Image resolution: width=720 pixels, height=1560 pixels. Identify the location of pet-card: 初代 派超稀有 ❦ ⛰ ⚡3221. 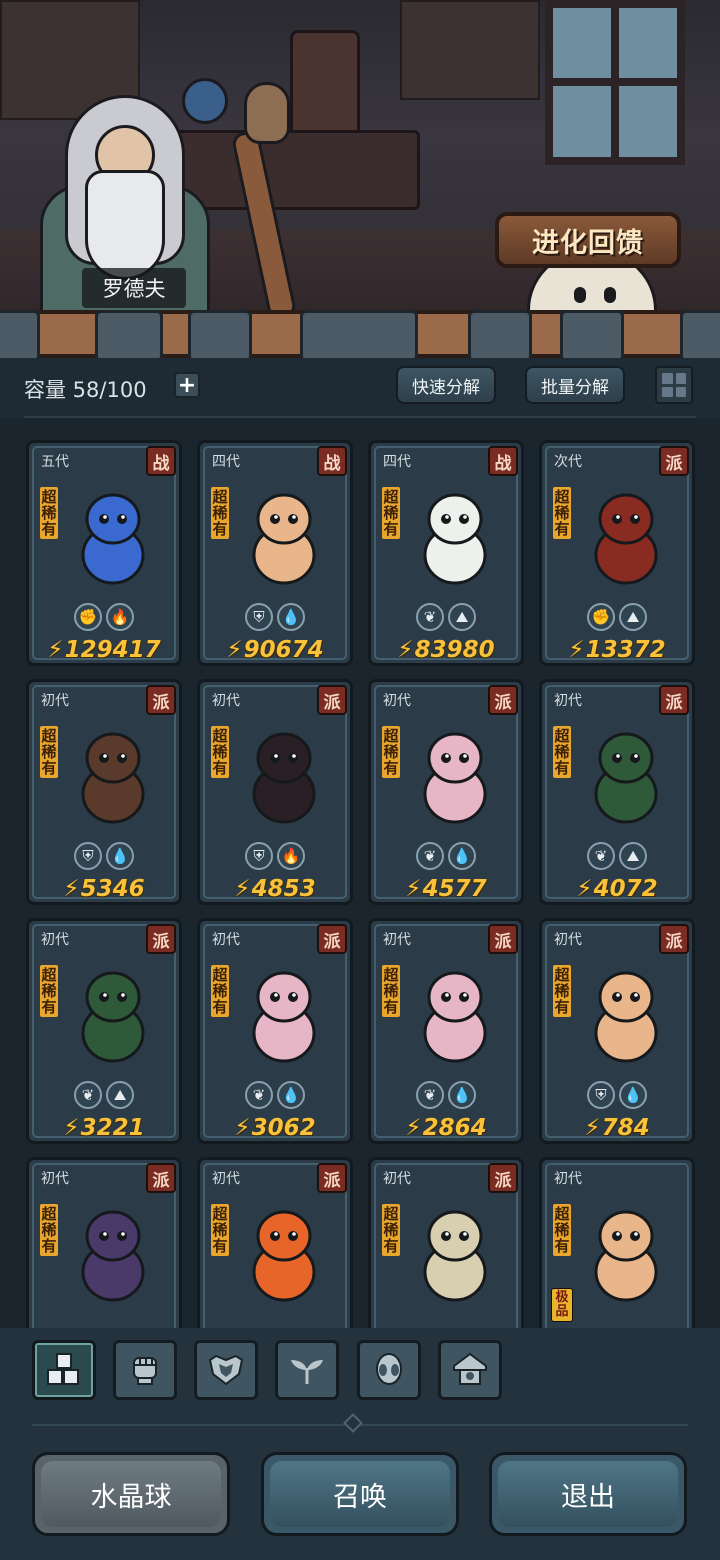
(104, 1031).